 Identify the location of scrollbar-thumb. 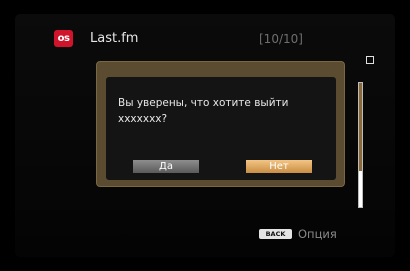
(360, 127).